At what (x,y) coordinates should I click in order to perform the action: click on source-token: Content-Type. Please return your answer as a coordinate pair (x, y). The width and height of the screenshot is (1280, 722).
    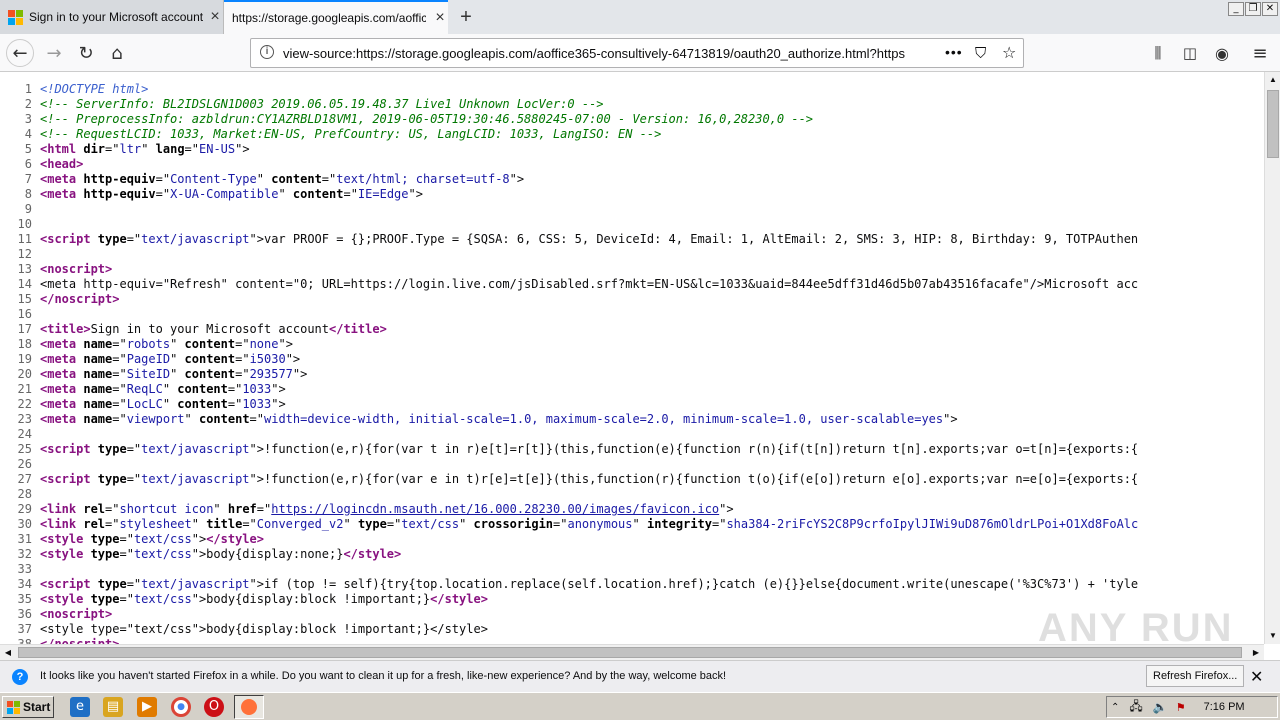
    Looking at the image, I should click on (213, 179).